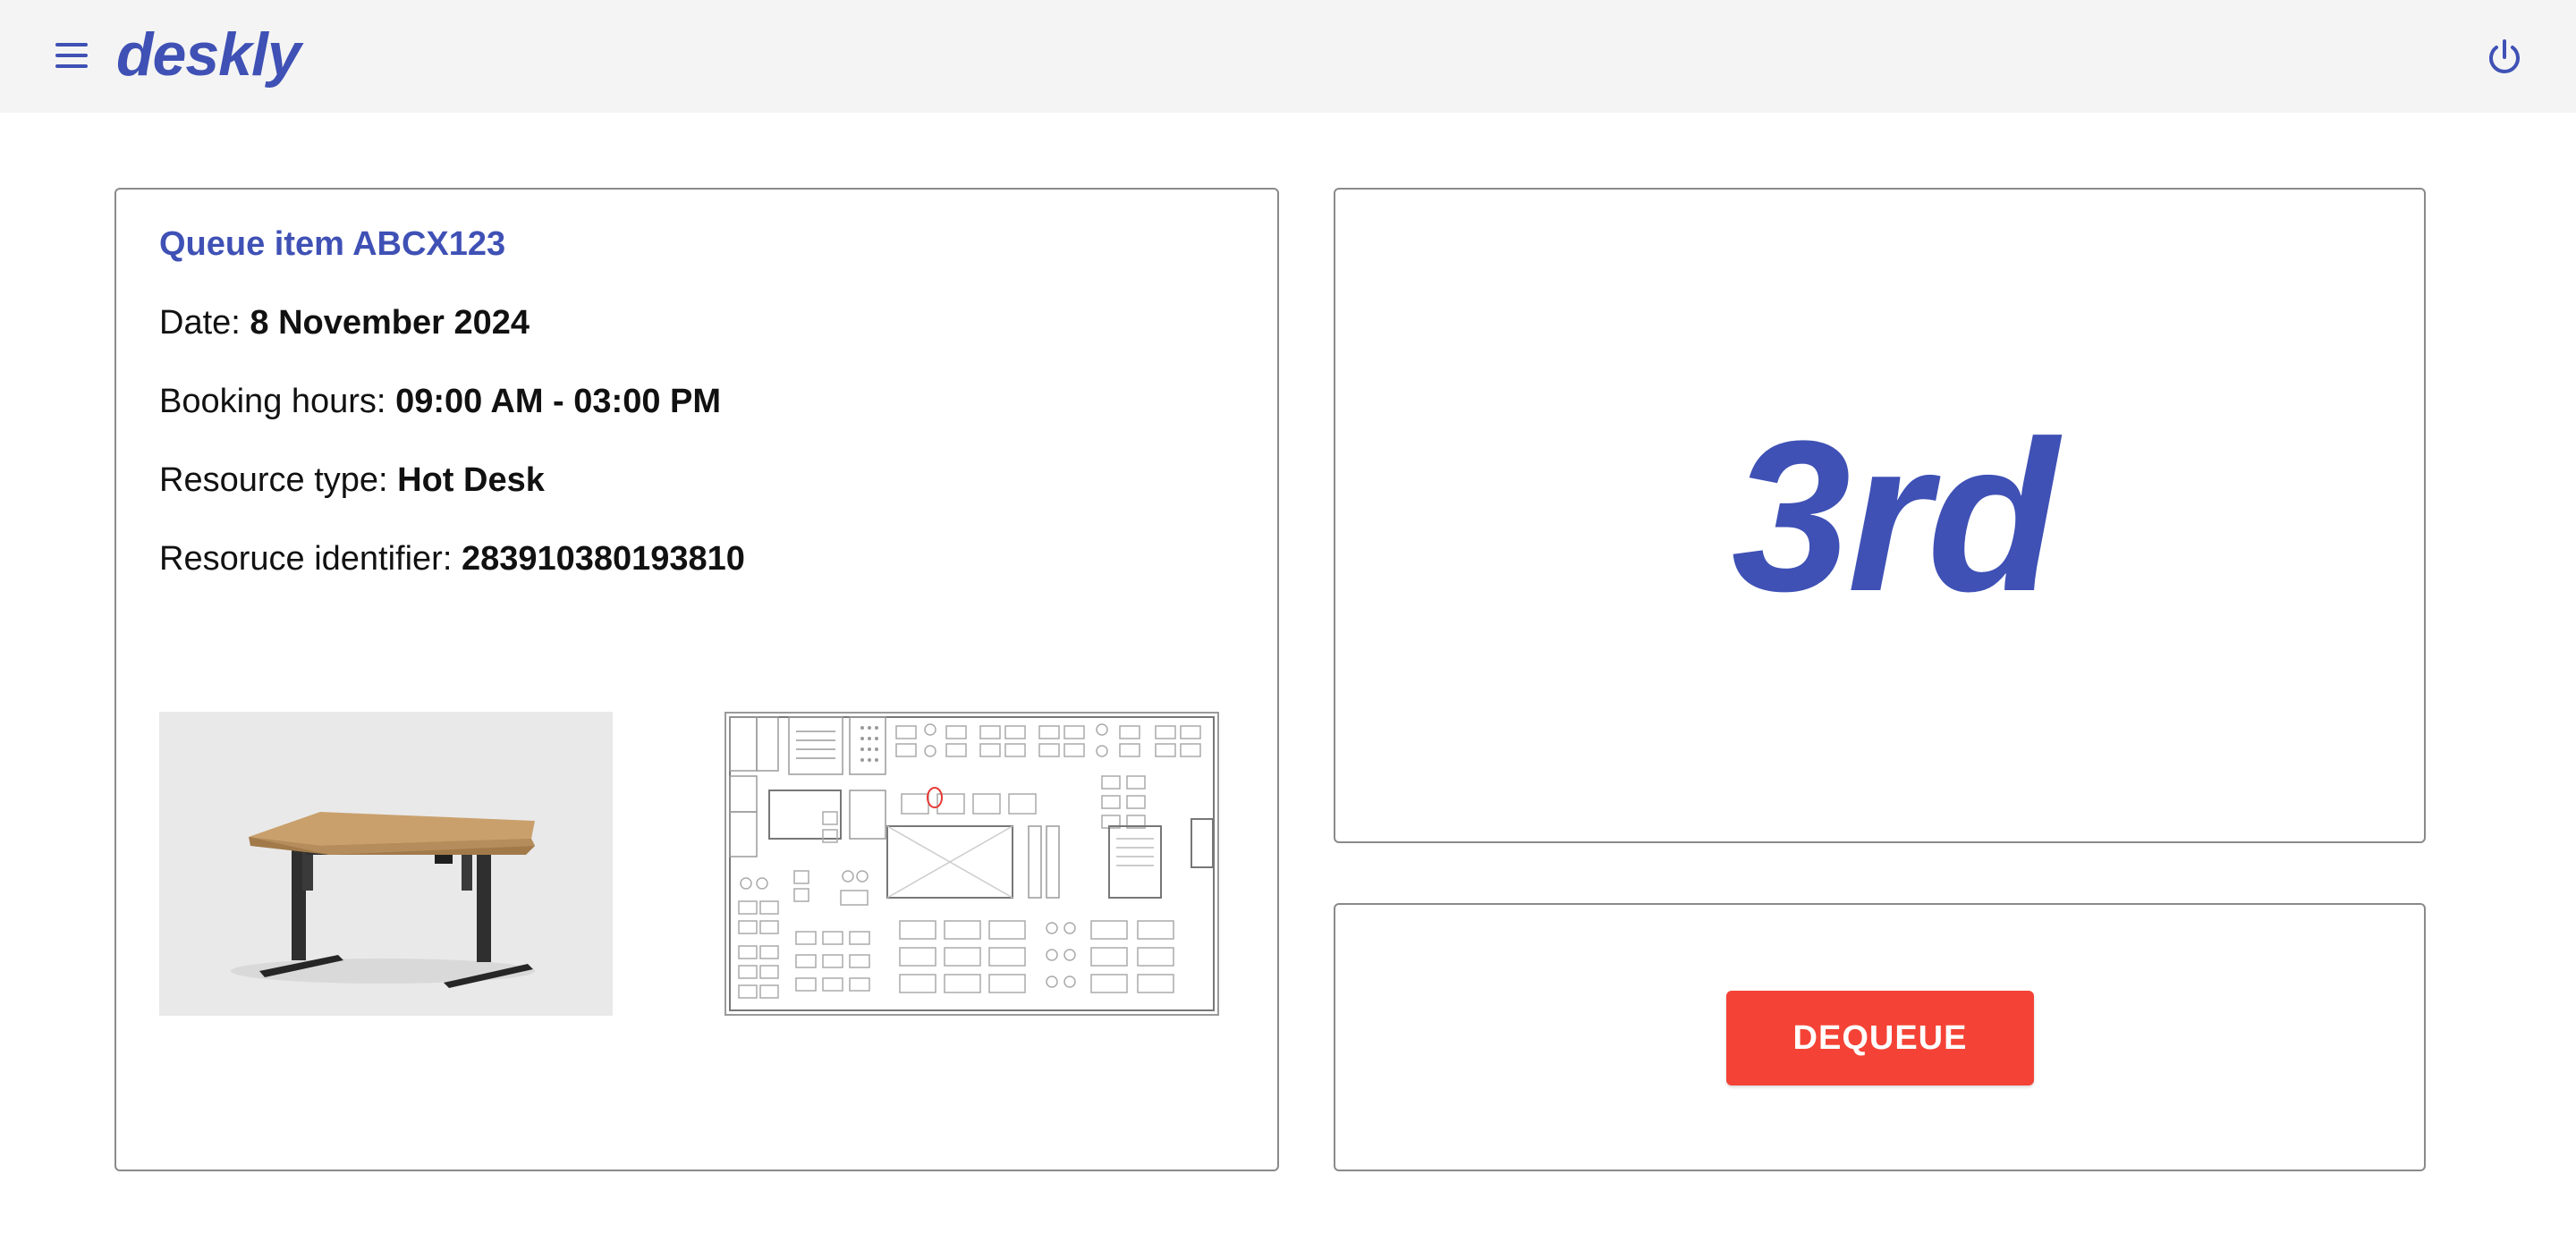 Image resolution: width=2576 pixels, height=1250 pixels. Describe the element at coordinates (277, 401) in the screenshot. I see `booking-hours-label: Booking hours:` at that location.